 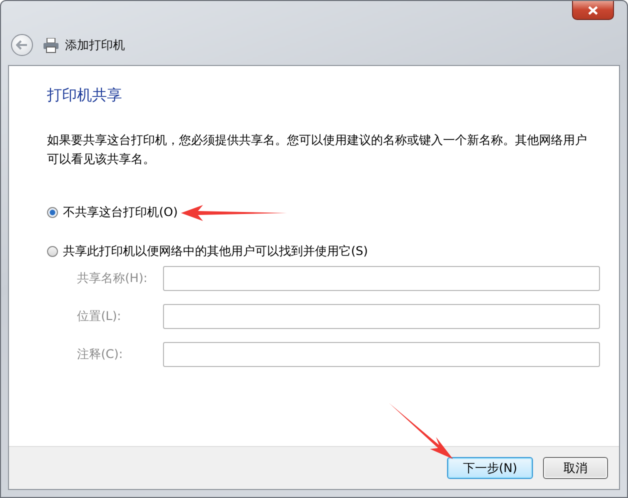 What do you see at coordinates (575, 468) in the screenshot?
I see `cancel-button: 取消` at bounding box center [575, 468].